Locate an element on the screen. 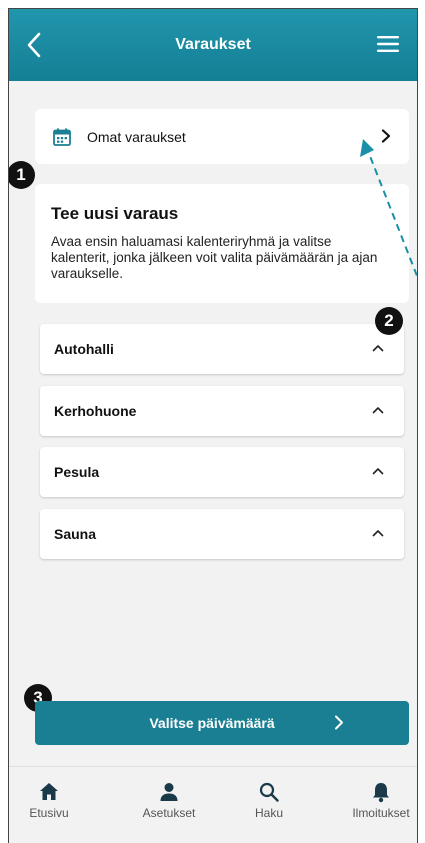  tab-label: Asetukset is located at coordinates (169, 813).